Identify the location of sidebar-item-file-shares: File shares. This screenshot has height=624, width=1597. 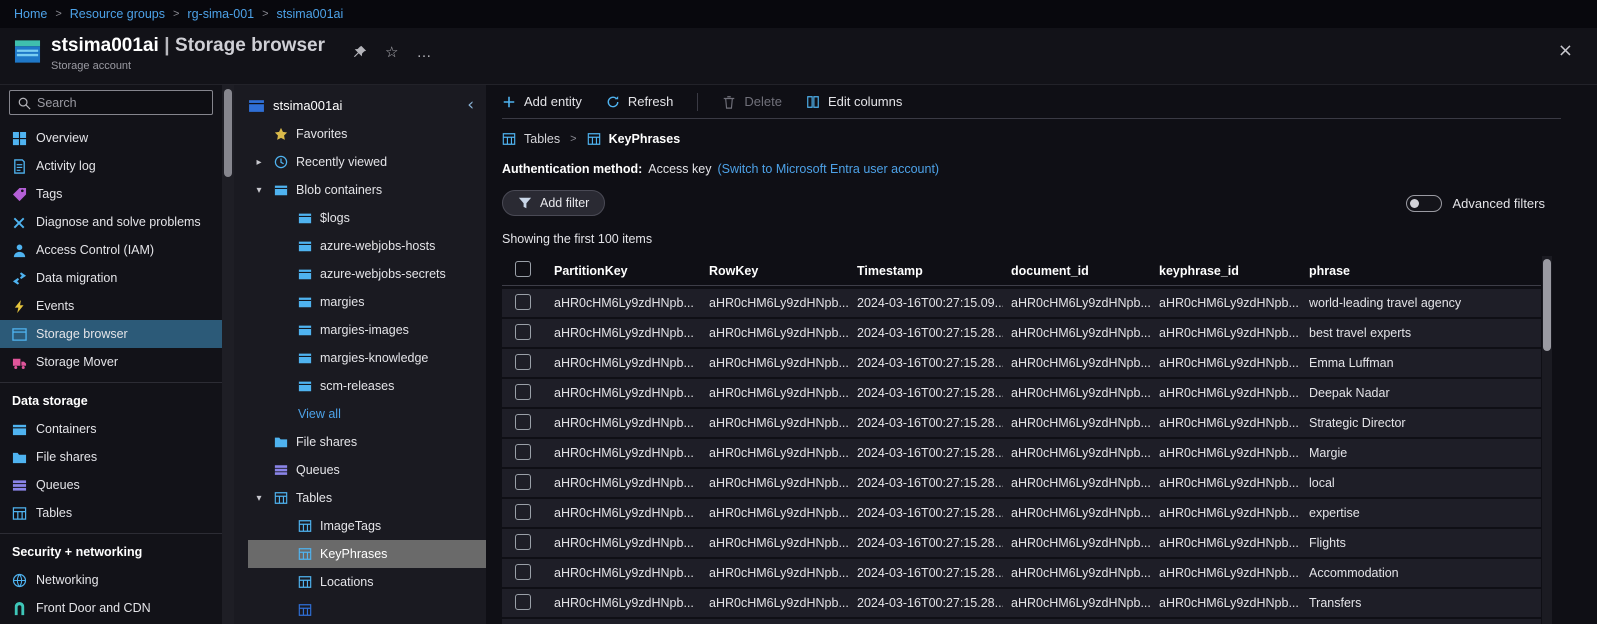
(111, 457).